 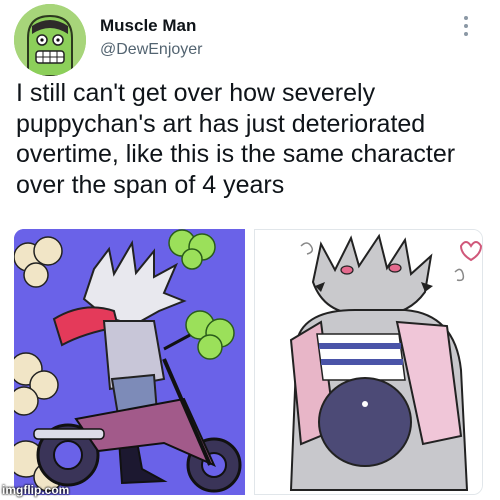 What do you see at coordinates (151, 50) in the screenshot?
I see `user-handle: @DewEnjoyer` at bounding box center [151, 50].